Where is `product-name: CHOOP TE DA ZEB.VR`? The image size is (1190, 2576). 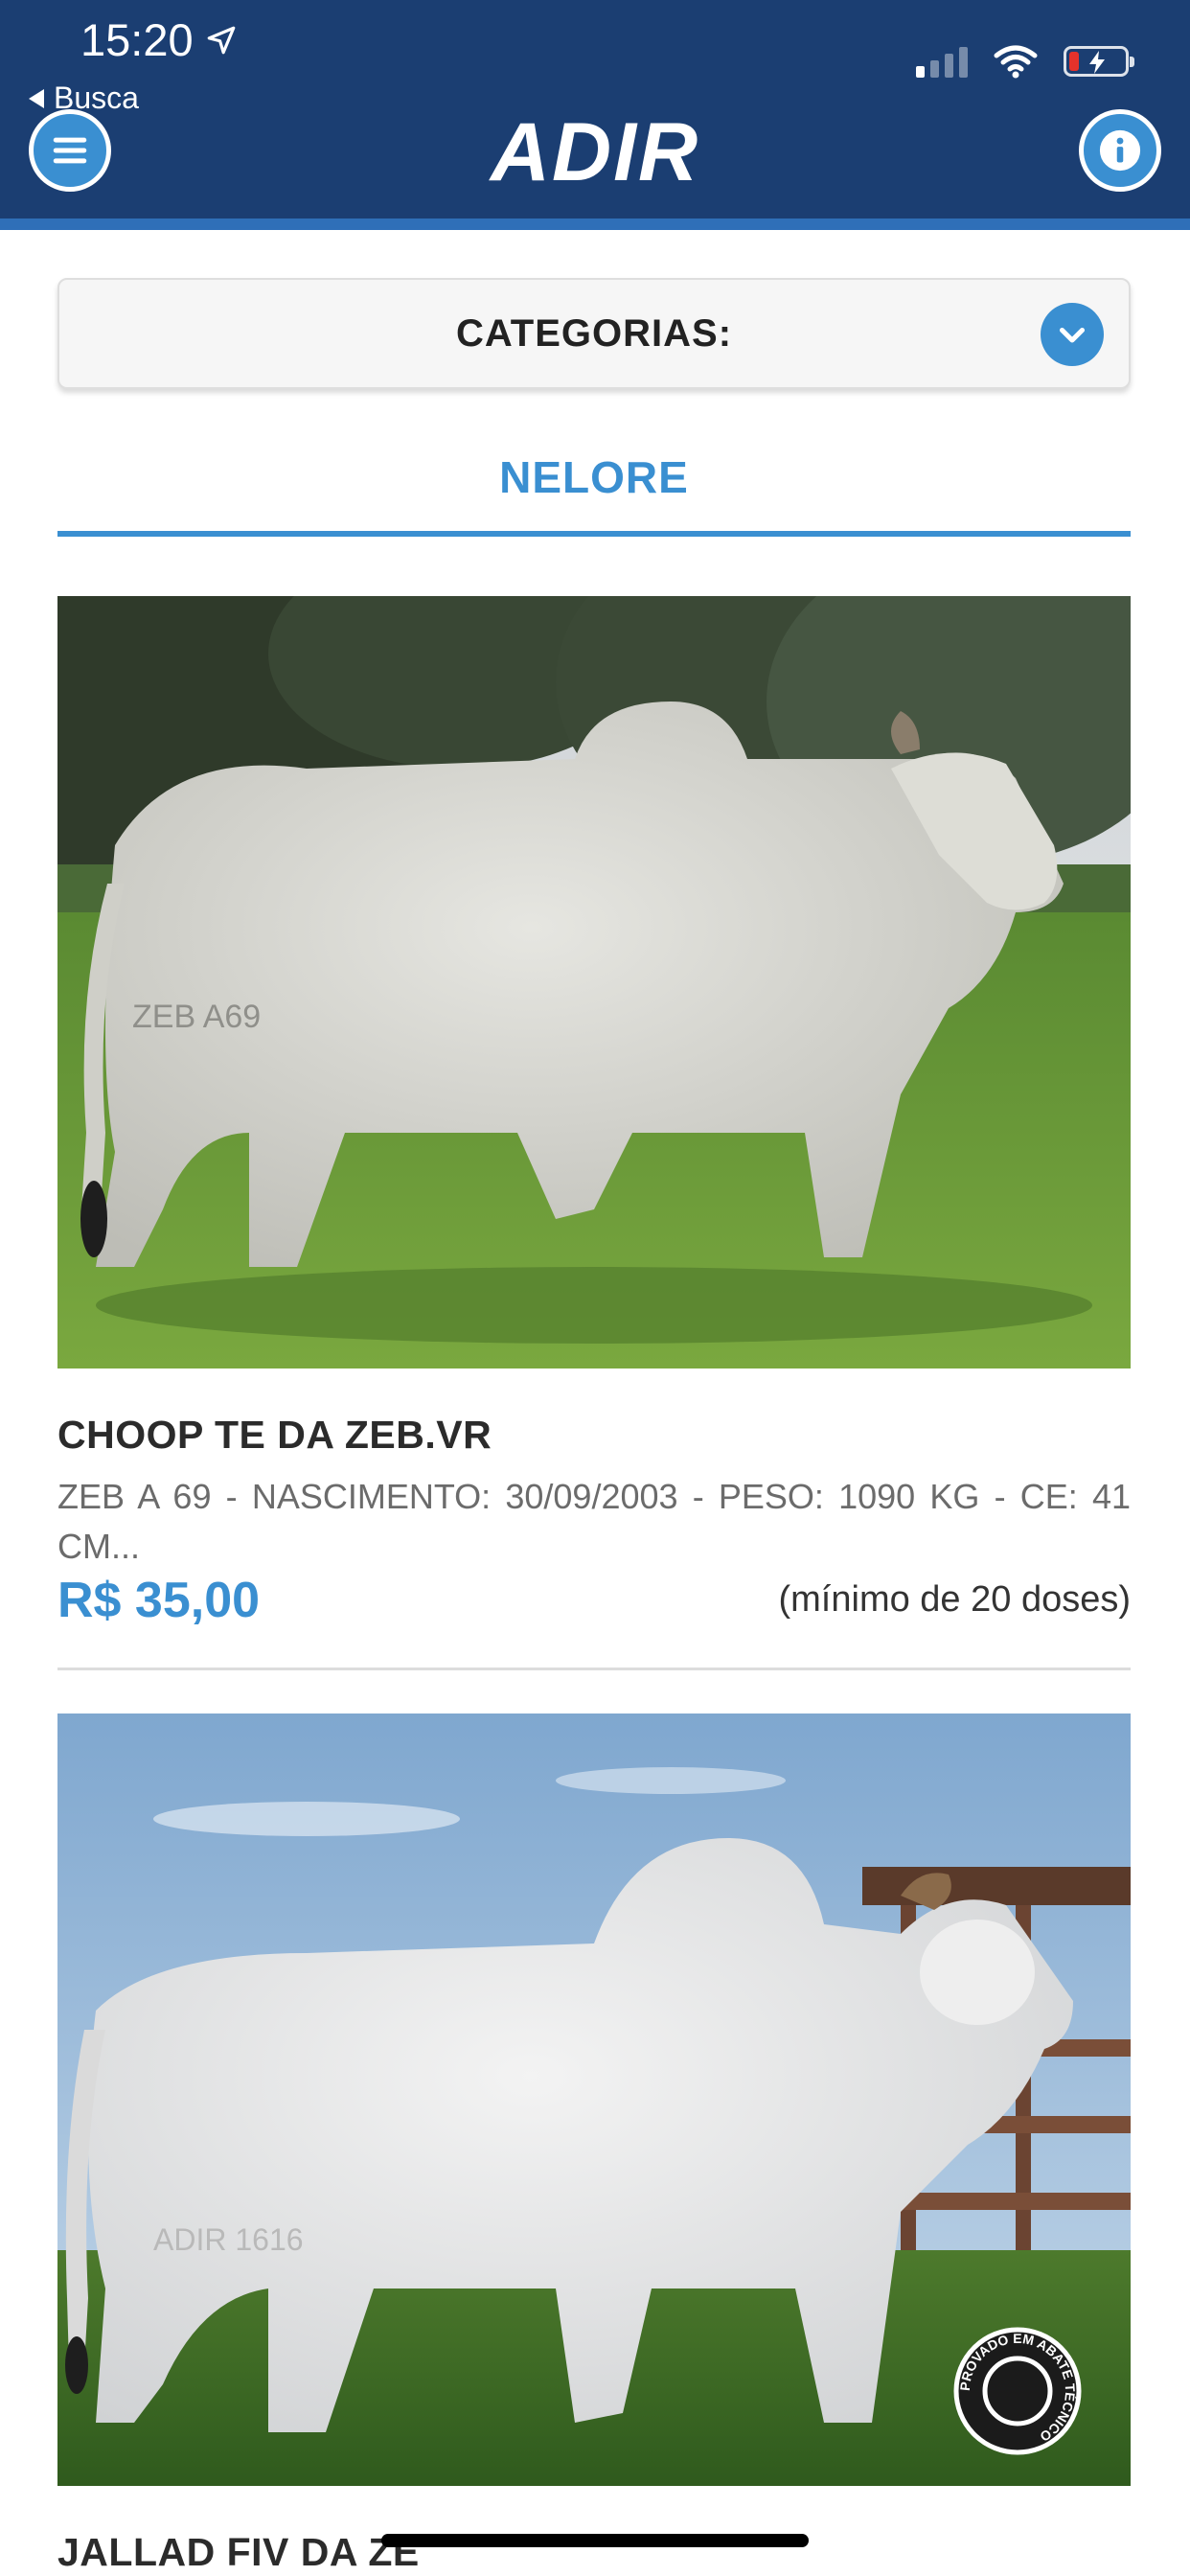
product-name: CHOOP TE DA ZEB.VR is located at coordinates (274, 1435).